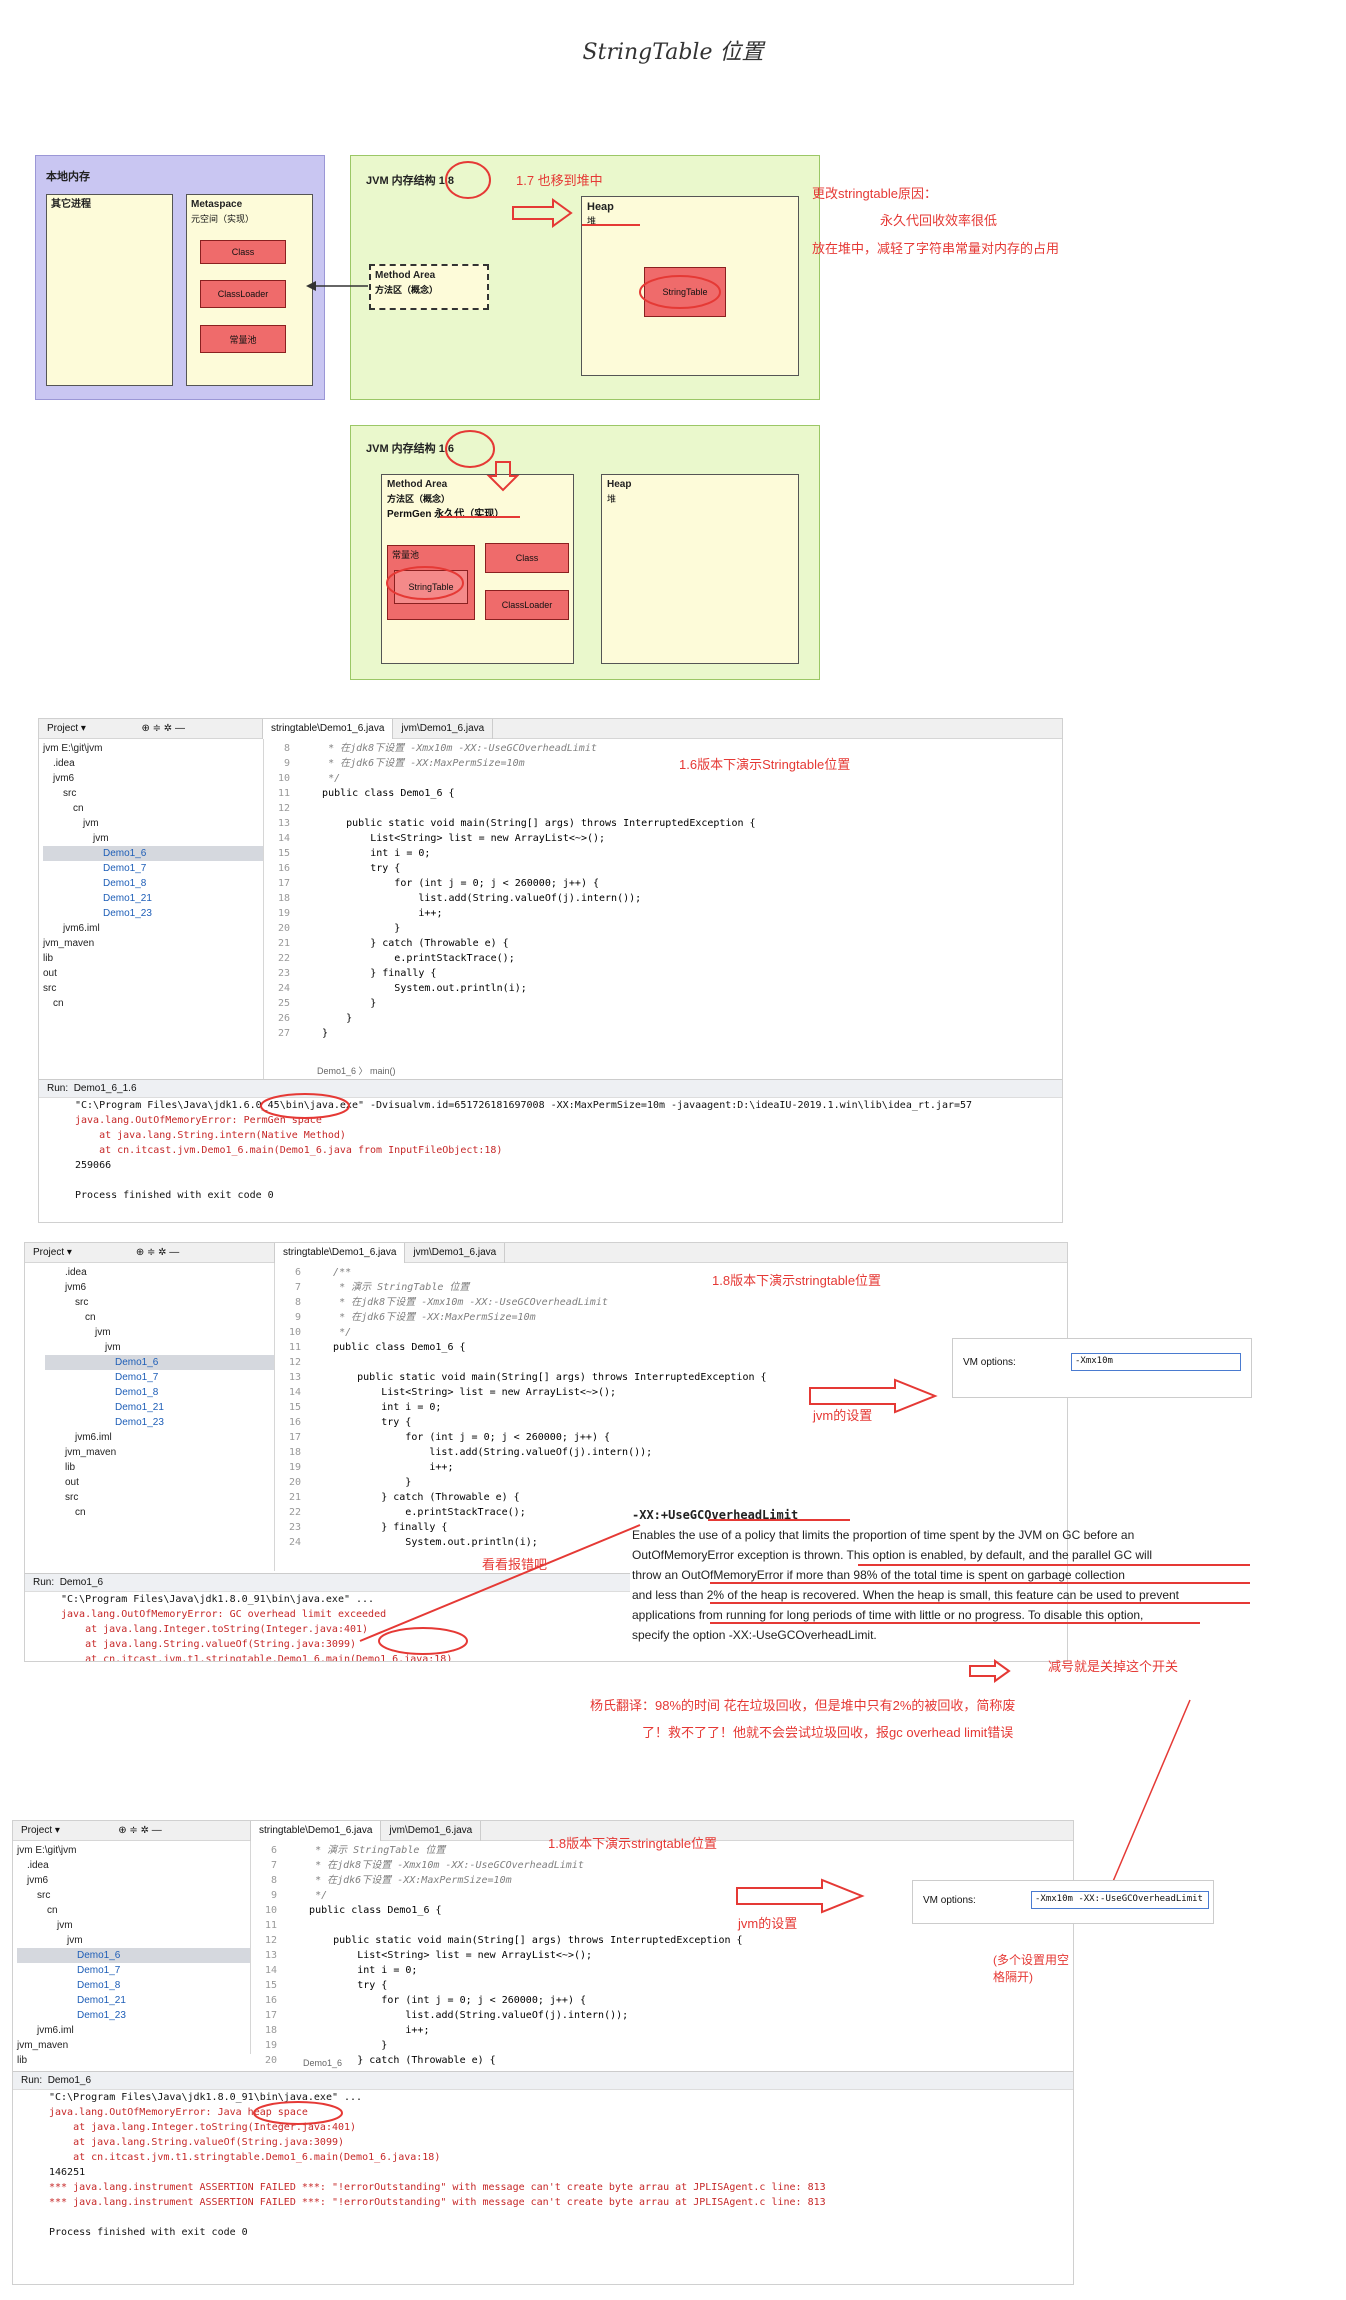  Describe the element at coordinates (990, 1671) in the screenshot. I see `red-arrow-minus` at that location.